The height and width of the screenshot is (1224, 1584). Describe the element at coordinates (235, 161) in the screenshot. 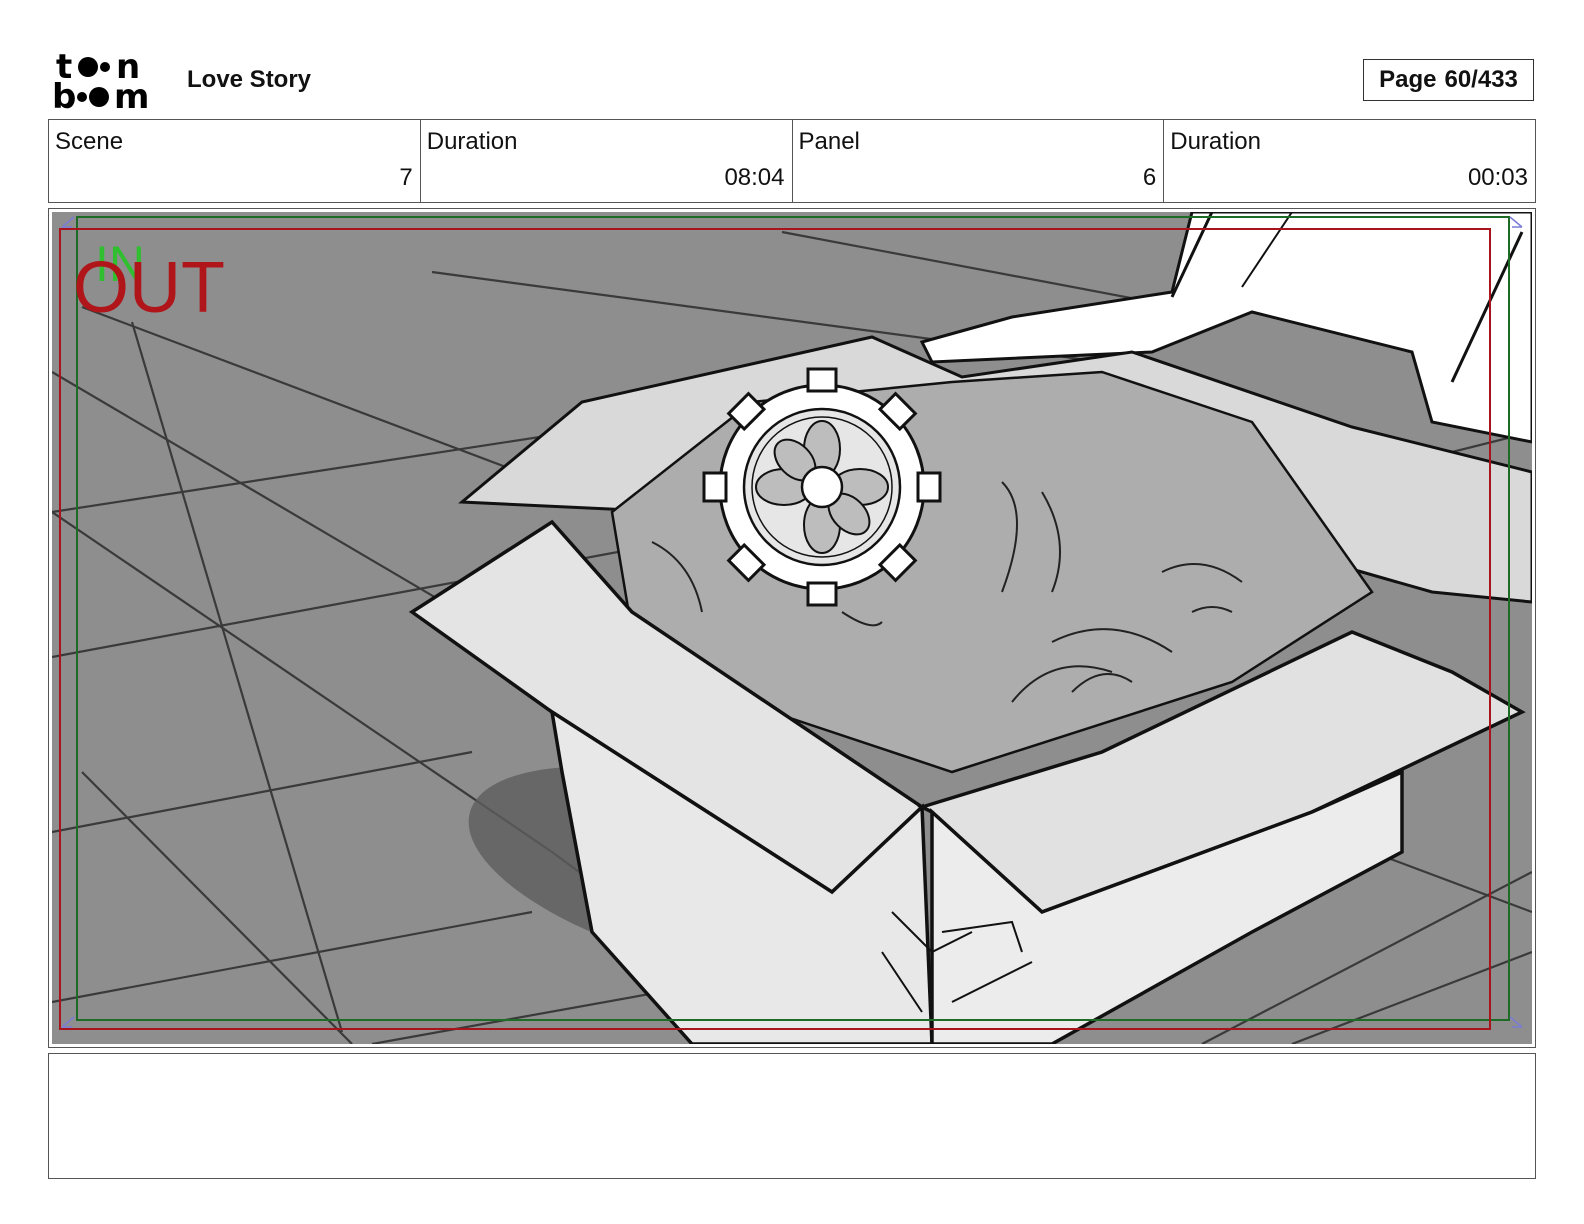

I see `scene-cell: Scene 7` at that location.